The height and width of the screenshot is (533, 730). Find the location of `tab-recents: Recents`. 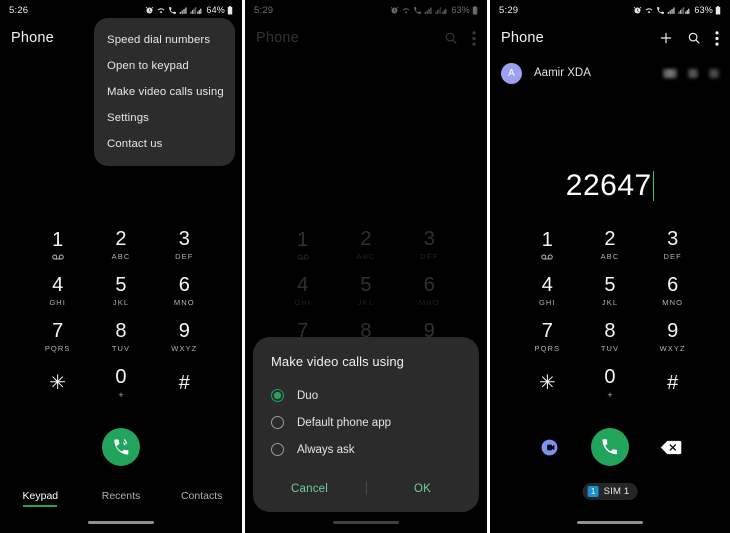

tab-recents: Recents is located at coordinates (121, 498).